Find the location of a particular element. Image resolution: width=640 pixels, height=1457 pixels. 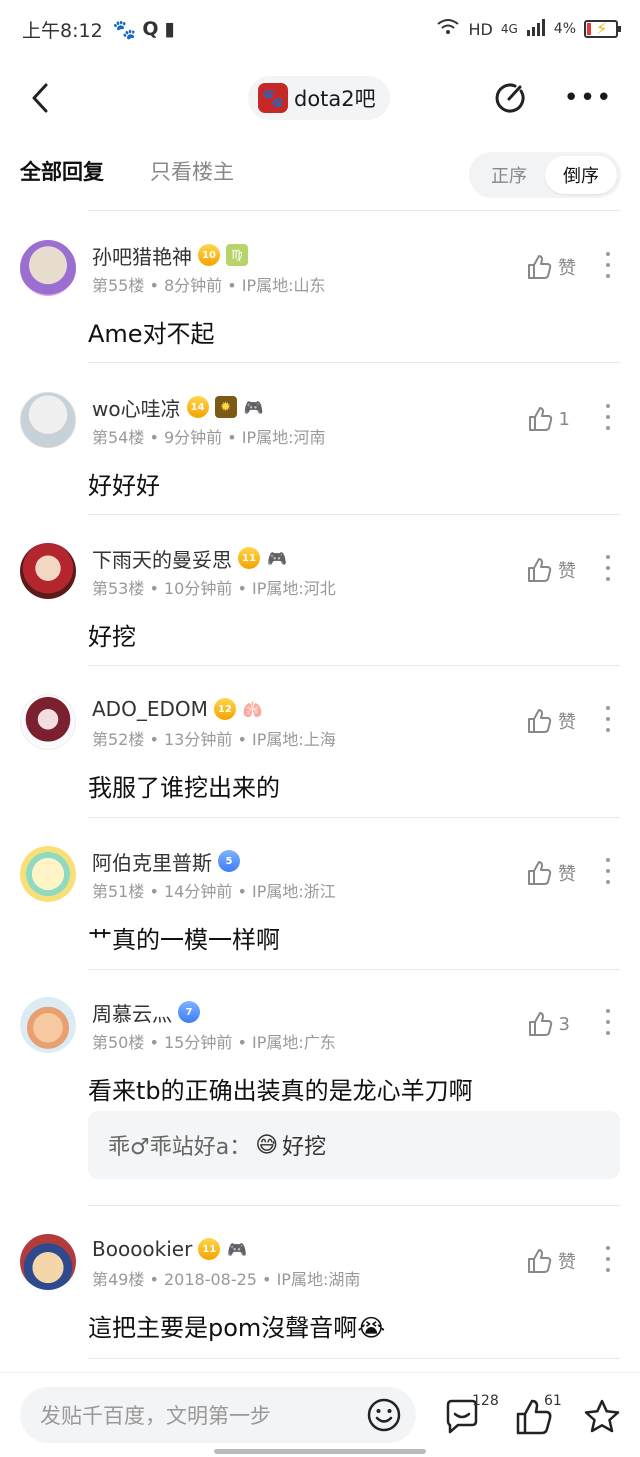

edit-icon is located at coordinates (510, 98).